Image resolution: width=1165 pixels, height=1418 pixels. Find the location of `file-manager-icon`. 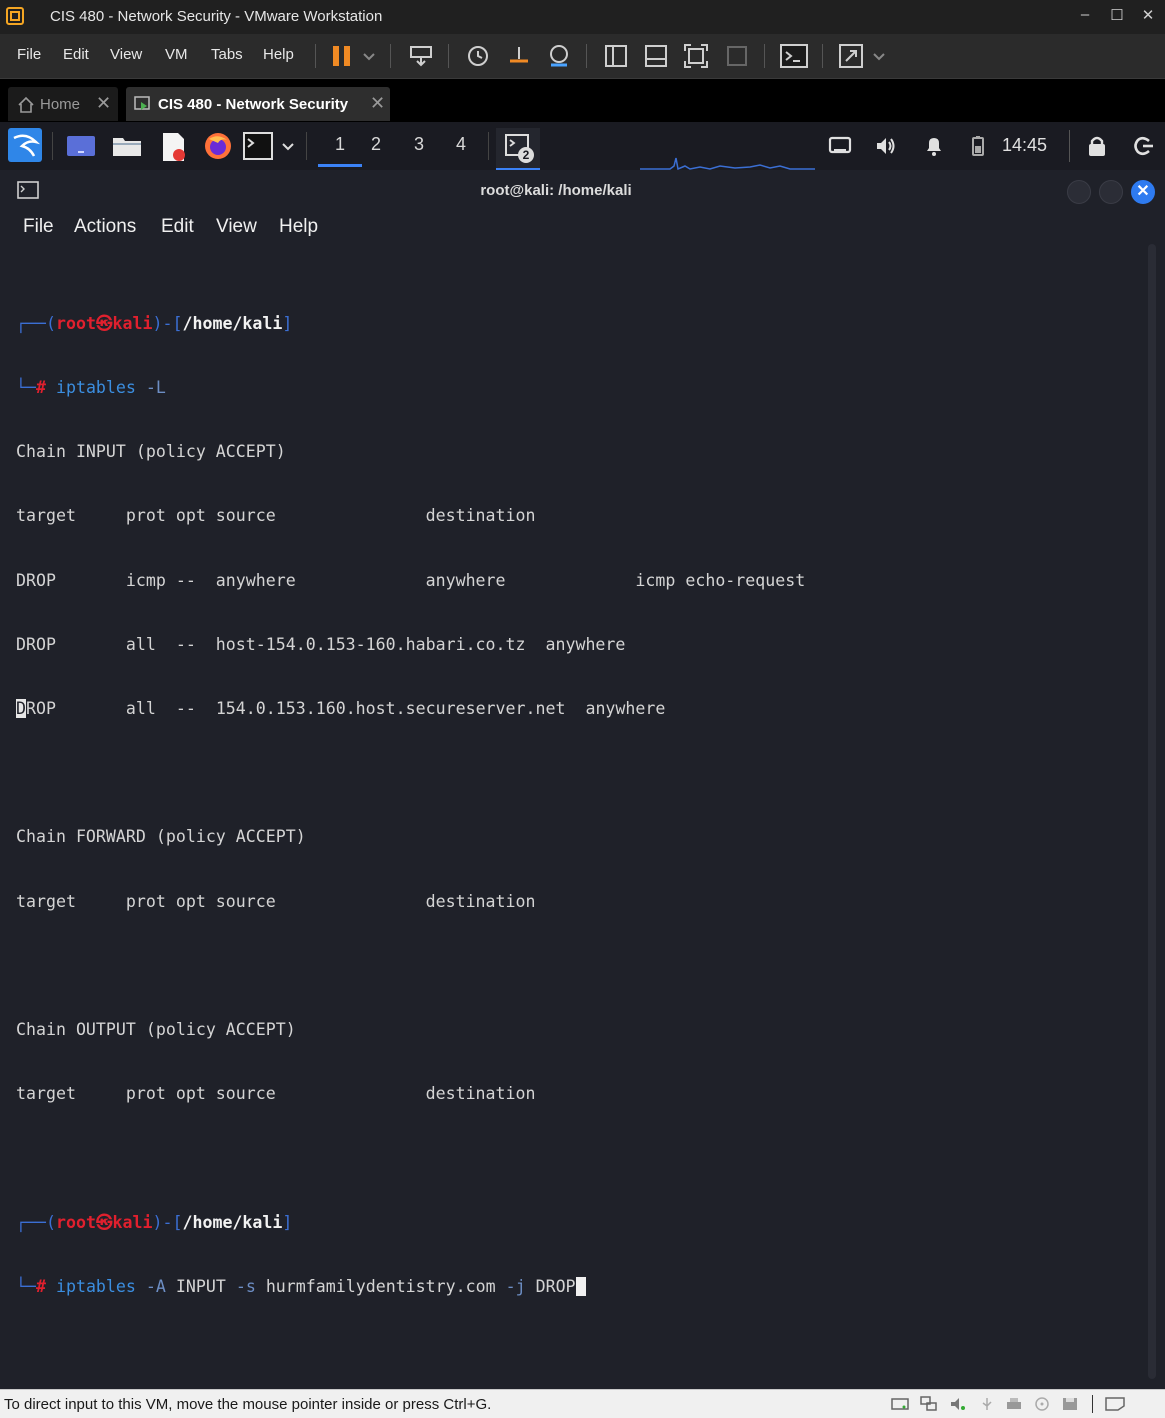

file-manager-icon is located at coordinates (127, 146).